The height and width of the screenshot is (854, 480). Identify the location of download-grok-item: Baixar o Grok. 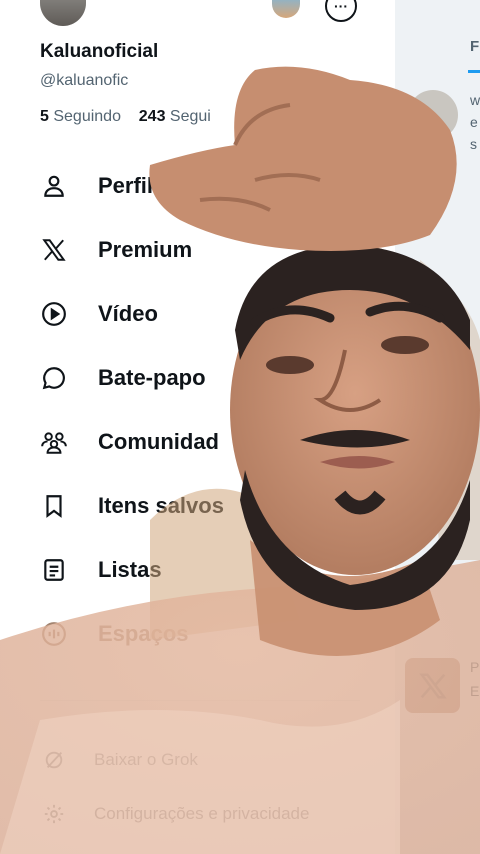
(205, 760).